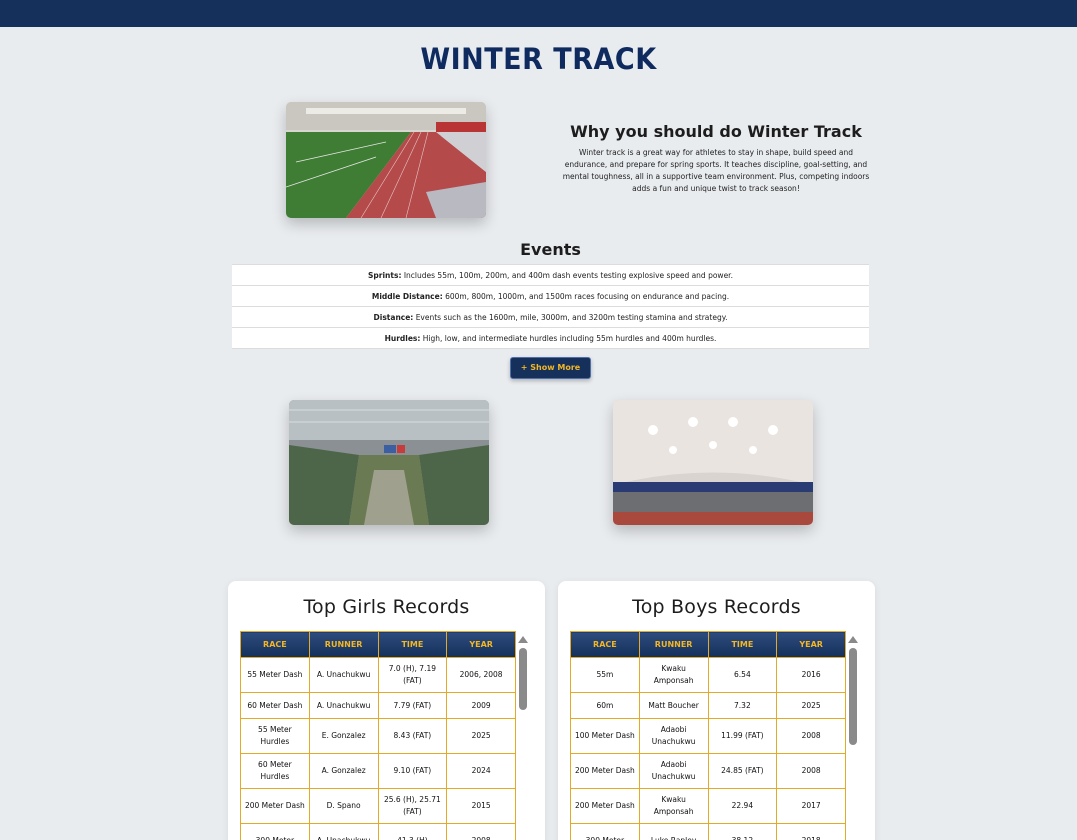 This screenshot has width=1077, height=840. I want to click on top-nav-bar, so click(538, 13).